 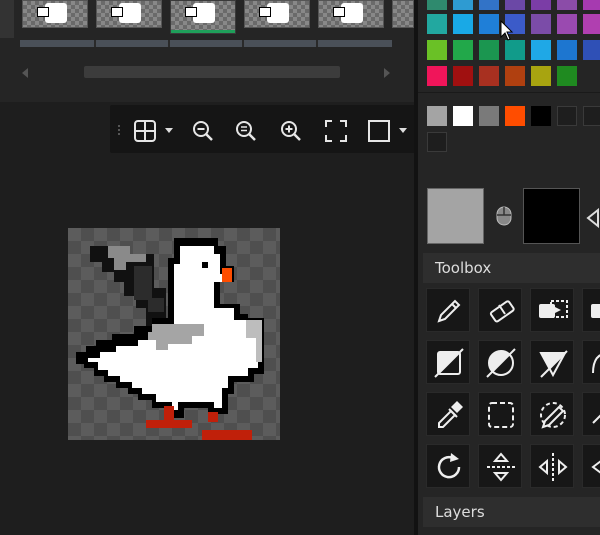 I want to click on timeline-track-bar, so click(x=206, y=43).